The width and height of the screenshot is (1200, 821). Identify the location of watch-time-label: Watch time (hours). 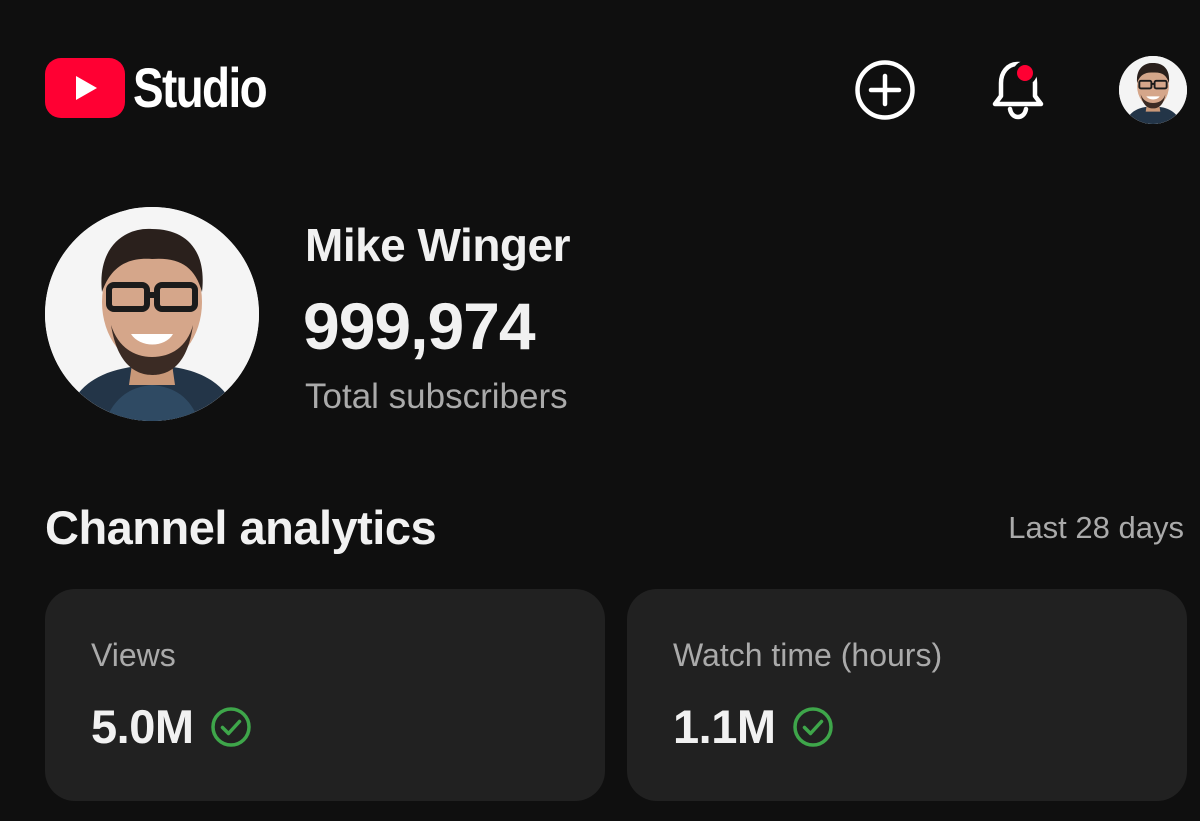
(808, 655).